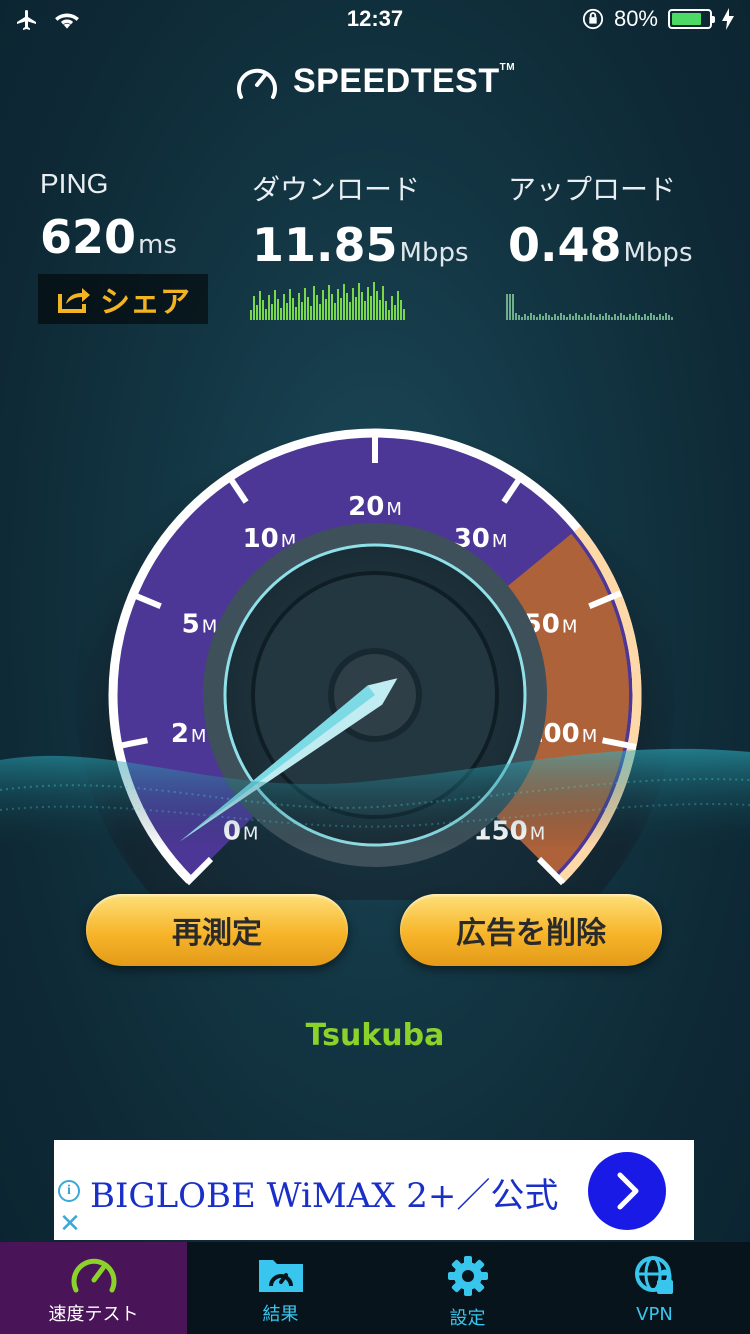  What do you see at coordinates (728, 19) in the screenshot?
I see `charging-bolt-icon` at bounding box center [728, 19].